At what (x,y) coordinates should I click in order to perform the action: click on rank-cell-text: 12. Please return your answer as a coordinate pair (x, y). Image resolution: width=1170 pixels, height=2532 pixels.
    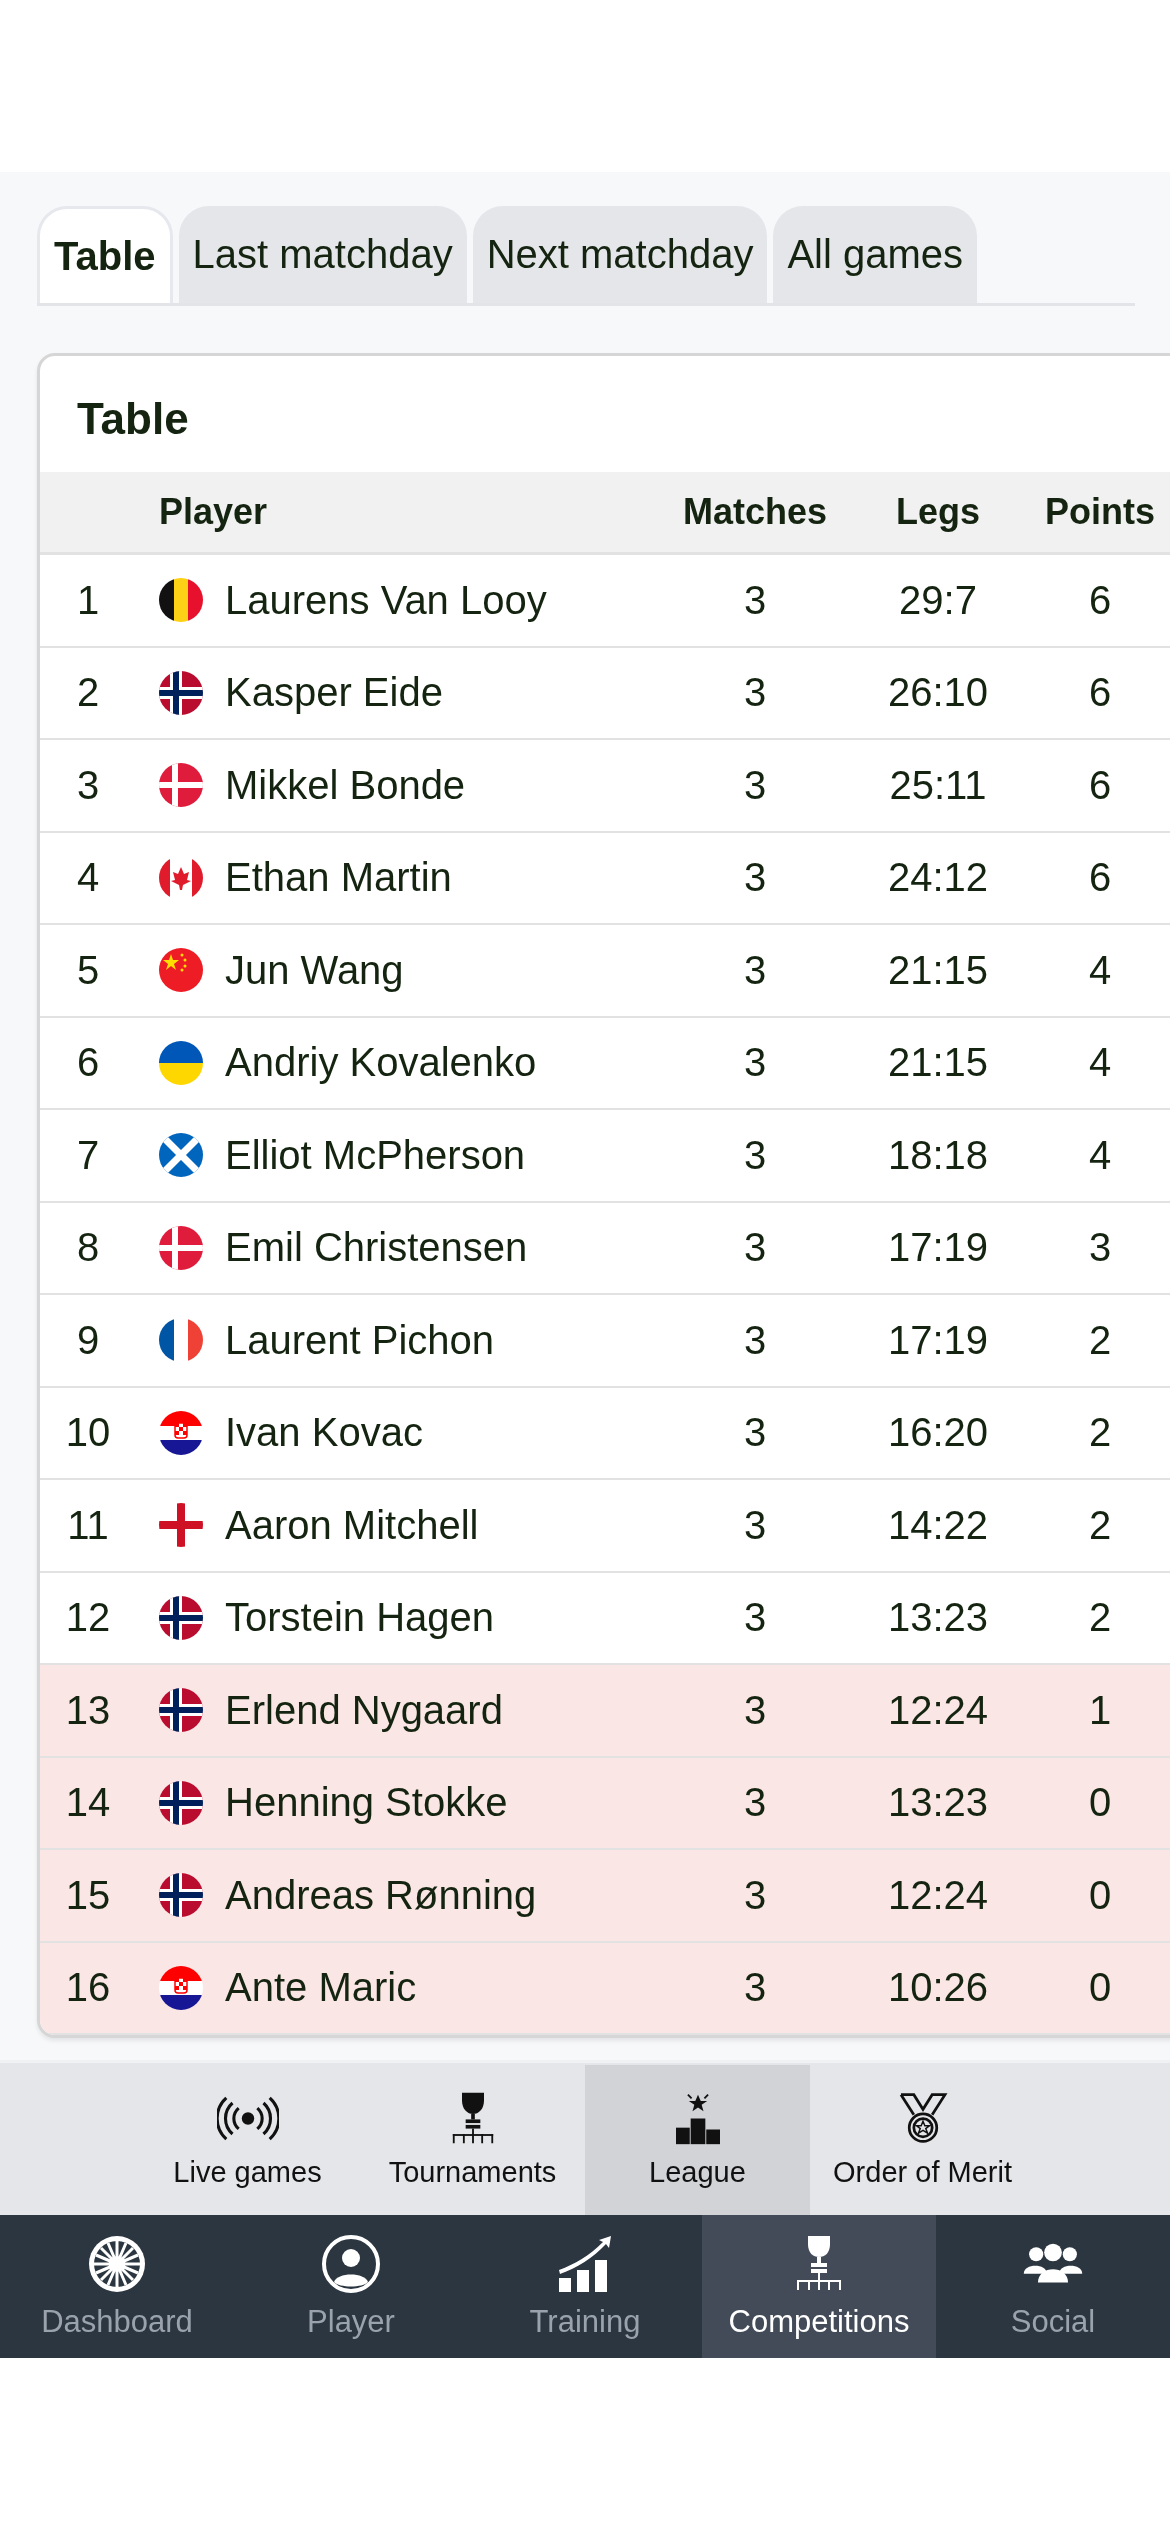
    Looking at the image, I should click on (88, 1618).